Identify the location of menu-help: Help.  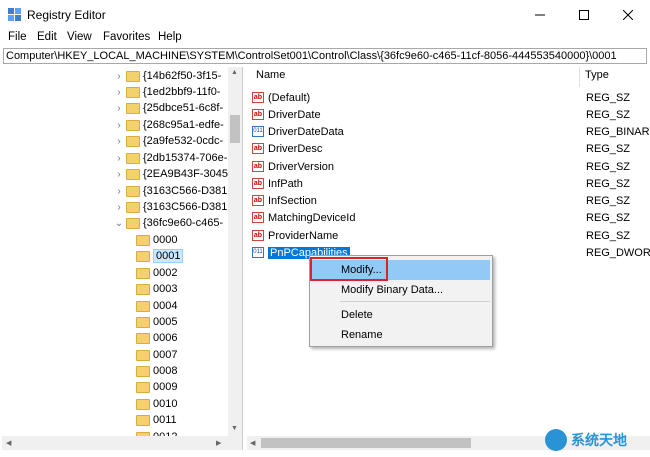
(170, 37).